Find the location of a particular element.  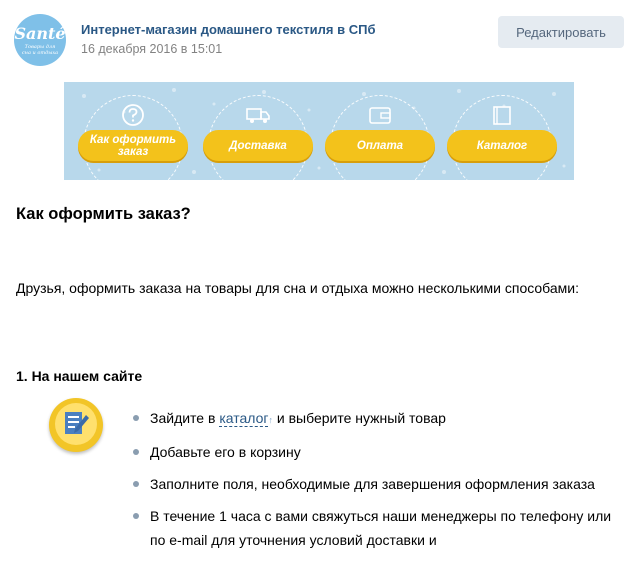

note-pencil-icon is located at coordinates (77, 423).